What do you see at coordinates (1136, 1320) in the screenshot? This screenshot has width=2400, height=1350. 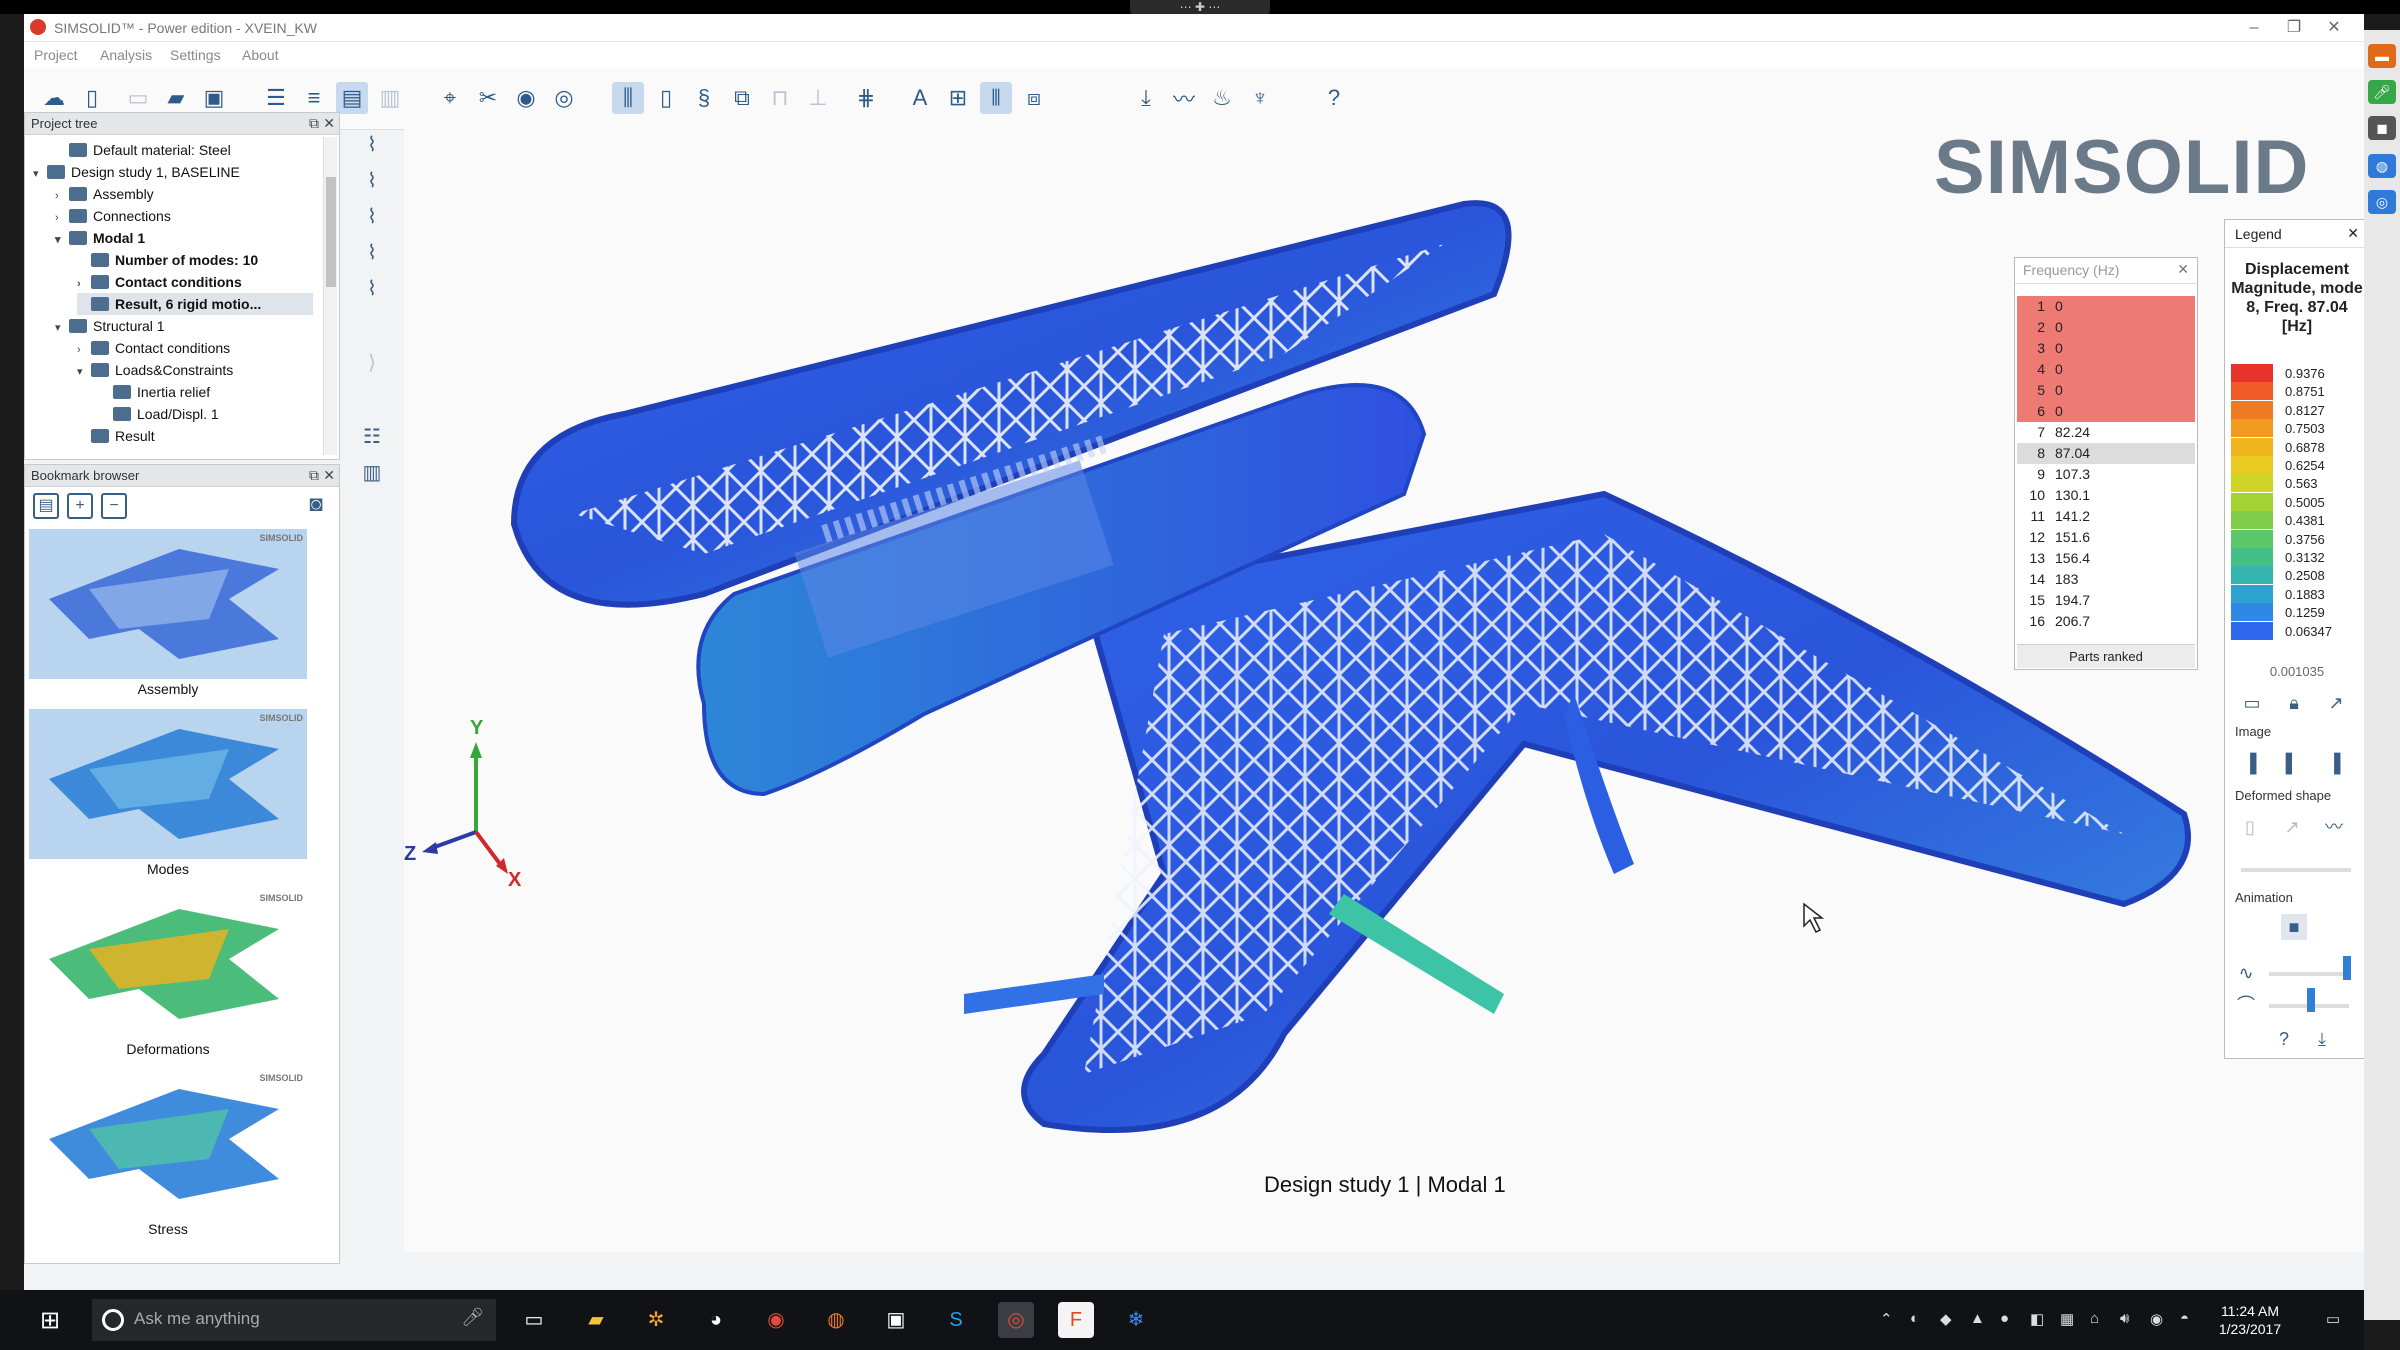 I see `snowflake-app-icon: ❄` at bounding box center [1136, 1320].